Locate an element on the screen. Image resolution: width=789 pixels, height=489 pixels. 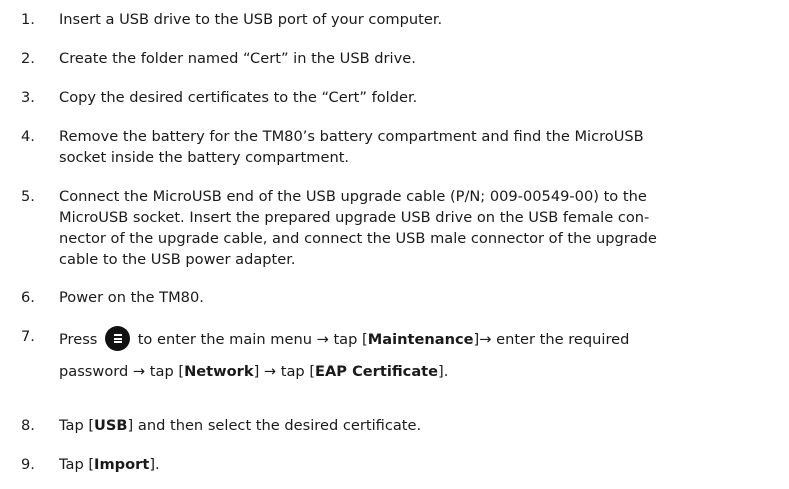
step-number: 9. is located at coordinates (28, 464).